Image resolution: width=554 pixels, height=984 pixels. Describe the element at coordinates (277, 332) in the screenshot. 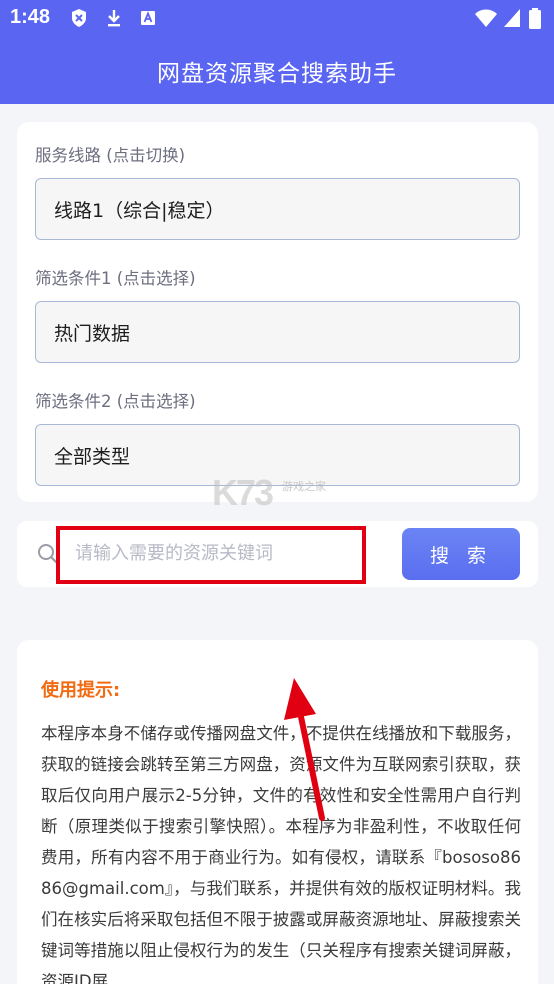

I see `filter1-selector: 热门数据` at that location.